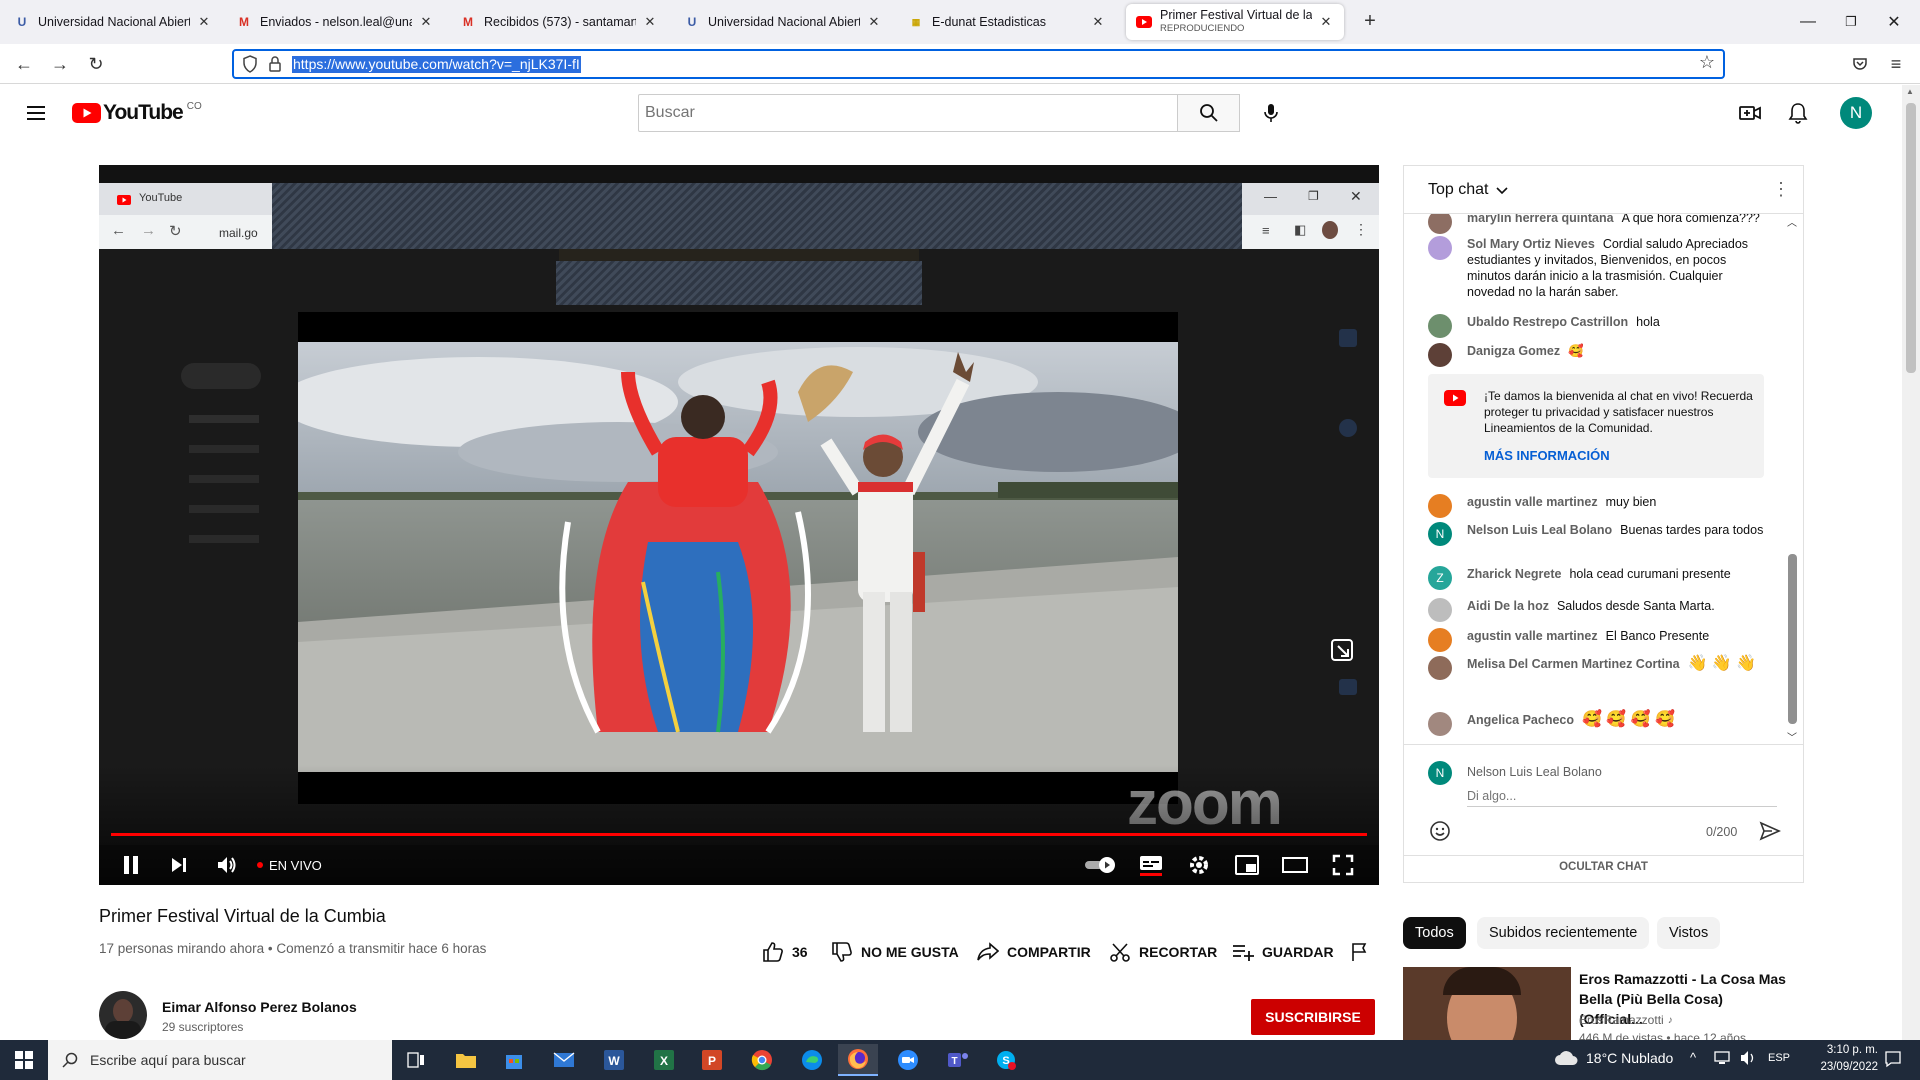 The width and height of the screenshot is (1920, 1080). Describe the element at coordinates (24, 64) in the screenshot. I see `back-icon: ←` at that location.